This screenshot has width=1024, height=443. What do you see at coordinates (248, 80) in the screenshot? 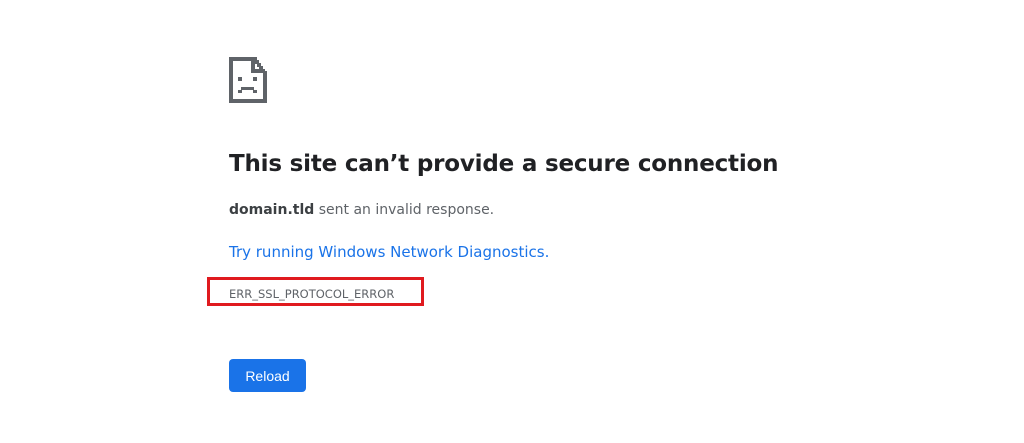
I see `sad-page-icon` at bounding box center [248, 80].